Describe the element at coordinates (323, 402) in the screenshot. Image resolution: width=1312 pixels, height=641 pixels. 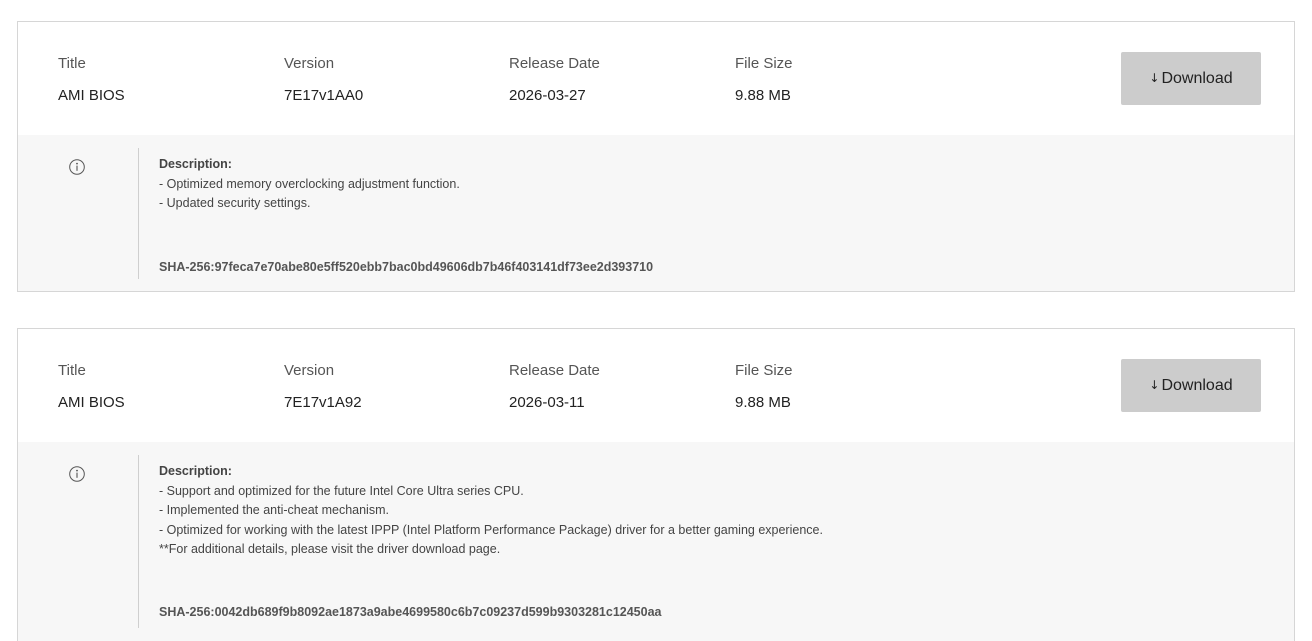
I see `version-value: 7E17v1A92` at that location.